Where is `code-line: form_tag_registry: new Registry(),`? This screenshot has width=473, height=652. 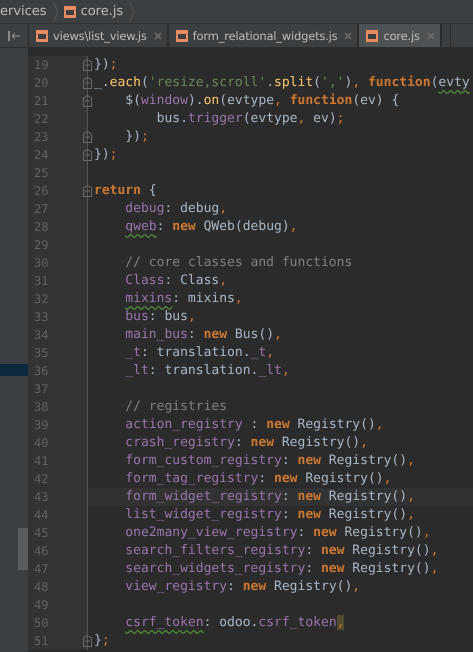 code-line: form_tag_registry: new Registry(), is located at coordinates (258, 479).